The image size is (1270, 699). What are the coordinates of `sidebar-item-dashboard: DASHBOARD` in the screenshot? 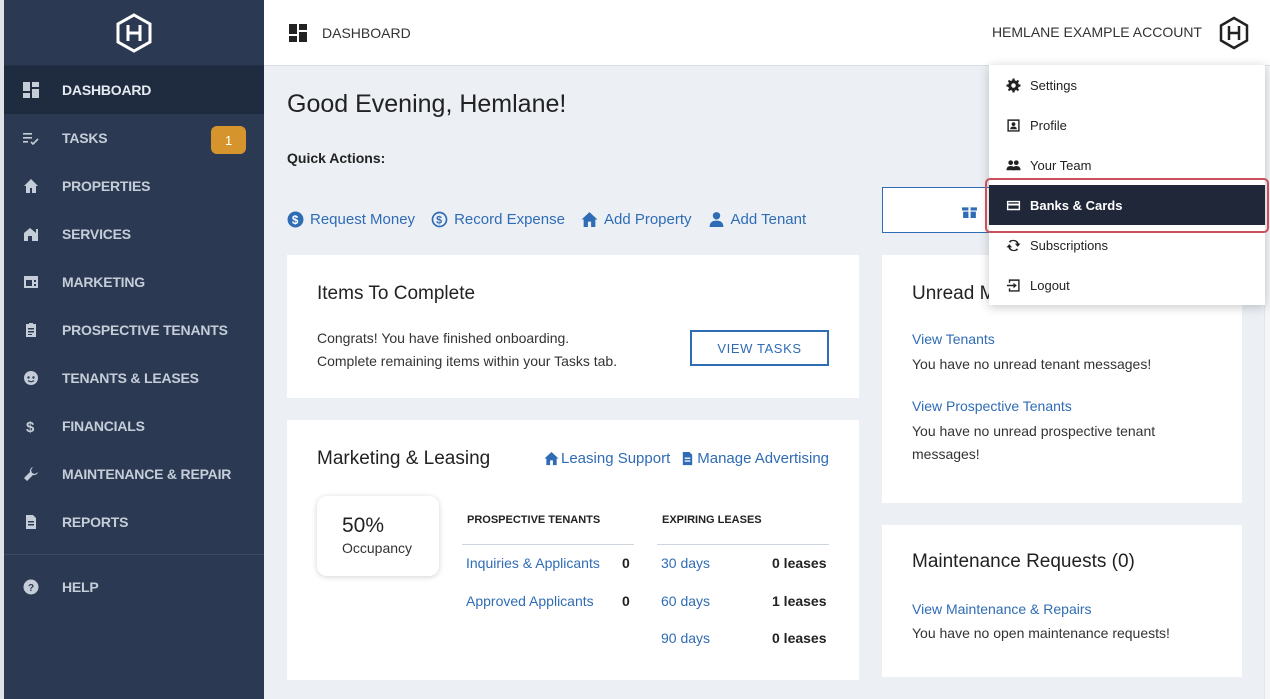 It's located at (134, 90).